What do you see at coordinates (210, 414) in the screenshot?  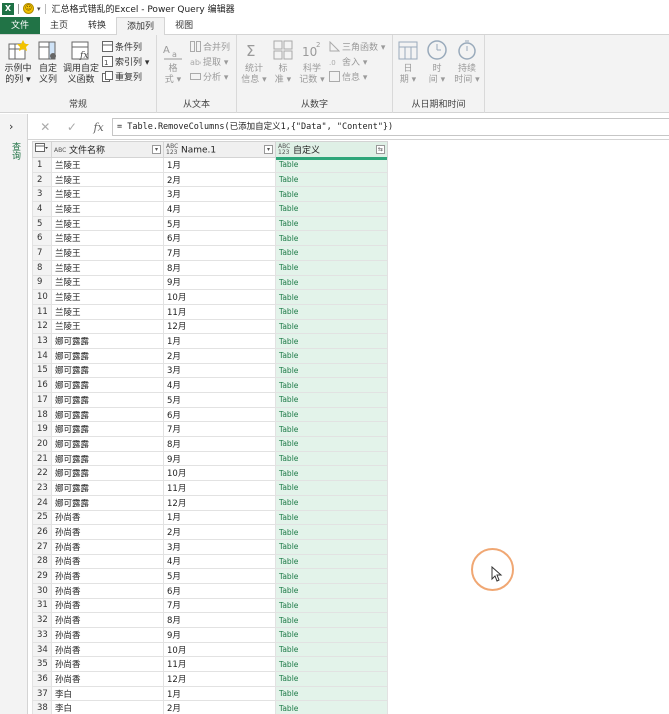 I see `table-row: 18 娜可露露 6月 Table` at bounding box center [210, 414].